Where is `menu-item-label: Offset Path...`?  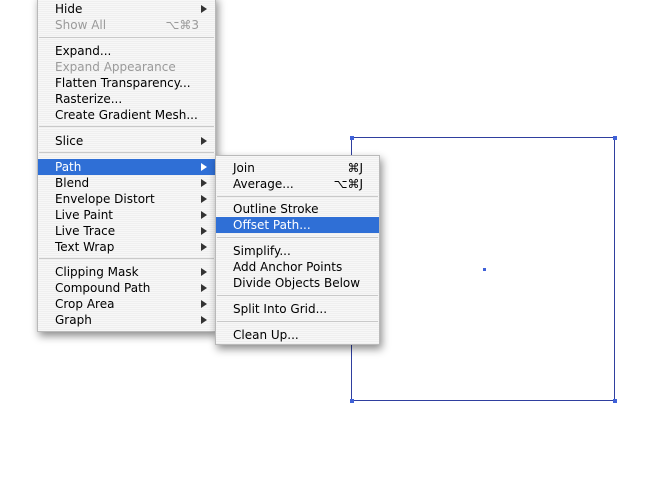 menu-item-label: Offset Path... is located at coordinates (272, 225).